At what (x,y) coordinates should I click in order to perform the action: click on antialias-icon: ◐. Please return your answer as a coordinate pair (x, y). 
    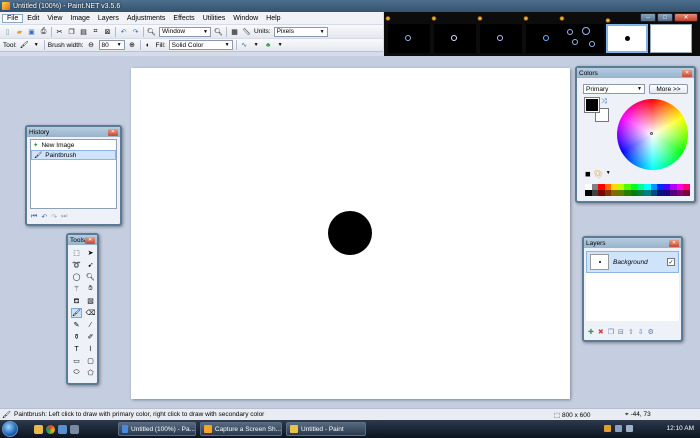
    Looking at the image, I should click on (148, 45).